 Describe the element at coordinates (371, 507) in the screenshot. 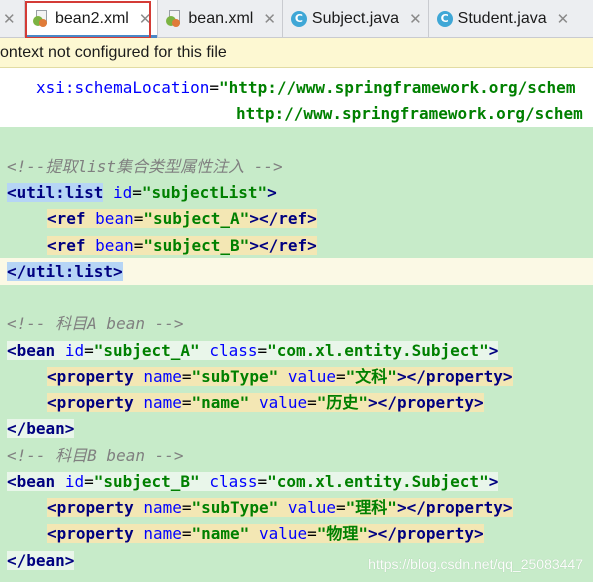

I see `attr-value: "理科"` at that location.